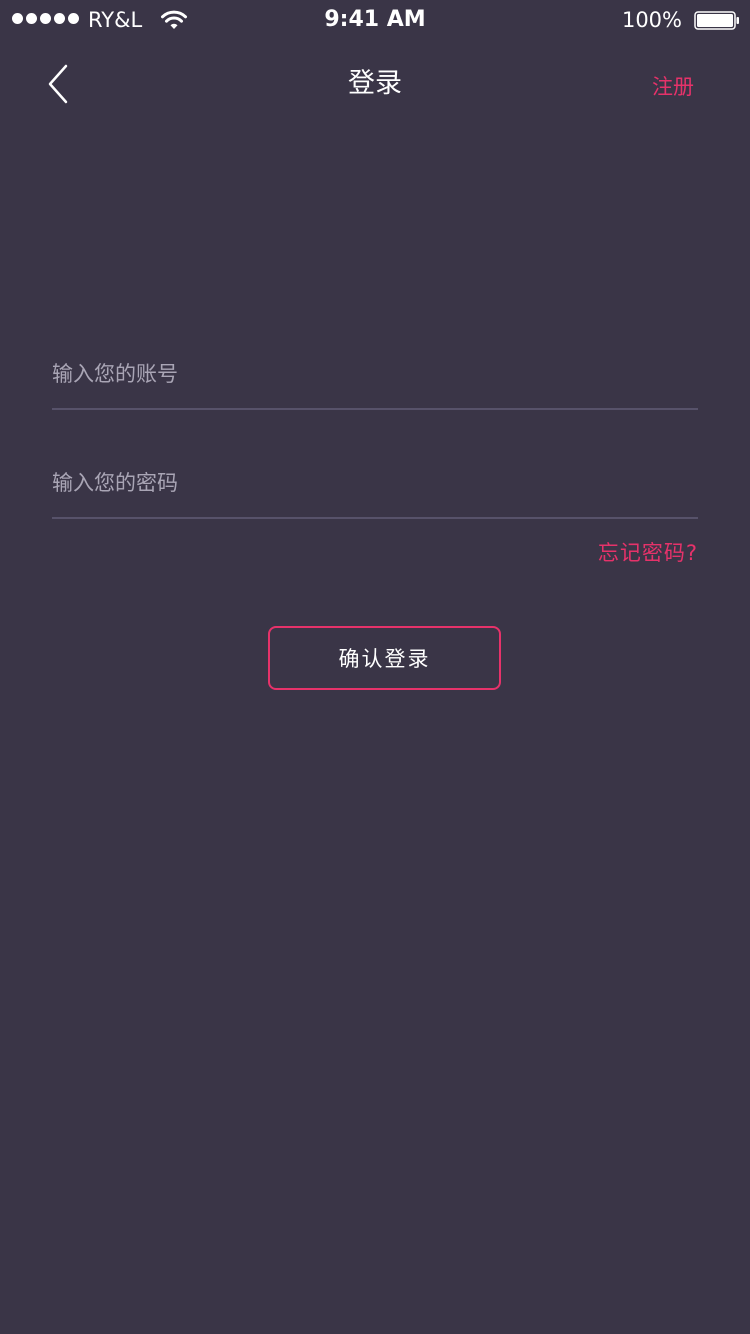 This screenshot has width=750, height=1334. I want to click on status-bar: RY&L 9:41 AM 100%, so click(375, 20).